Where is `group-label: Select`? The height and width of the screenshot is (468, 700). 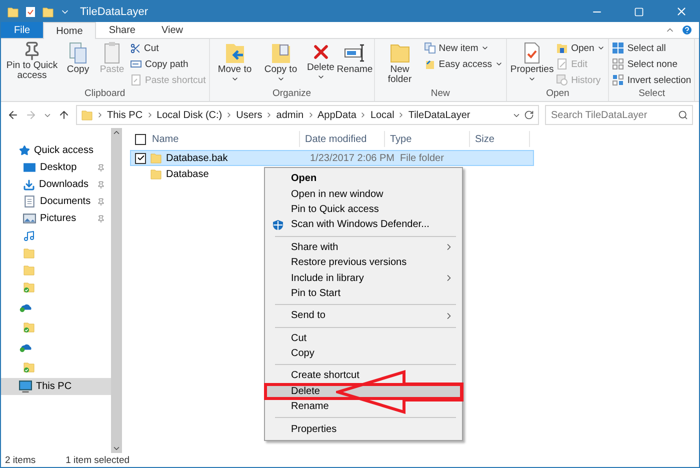 group-label: Select is located at coordinates (652, 94).